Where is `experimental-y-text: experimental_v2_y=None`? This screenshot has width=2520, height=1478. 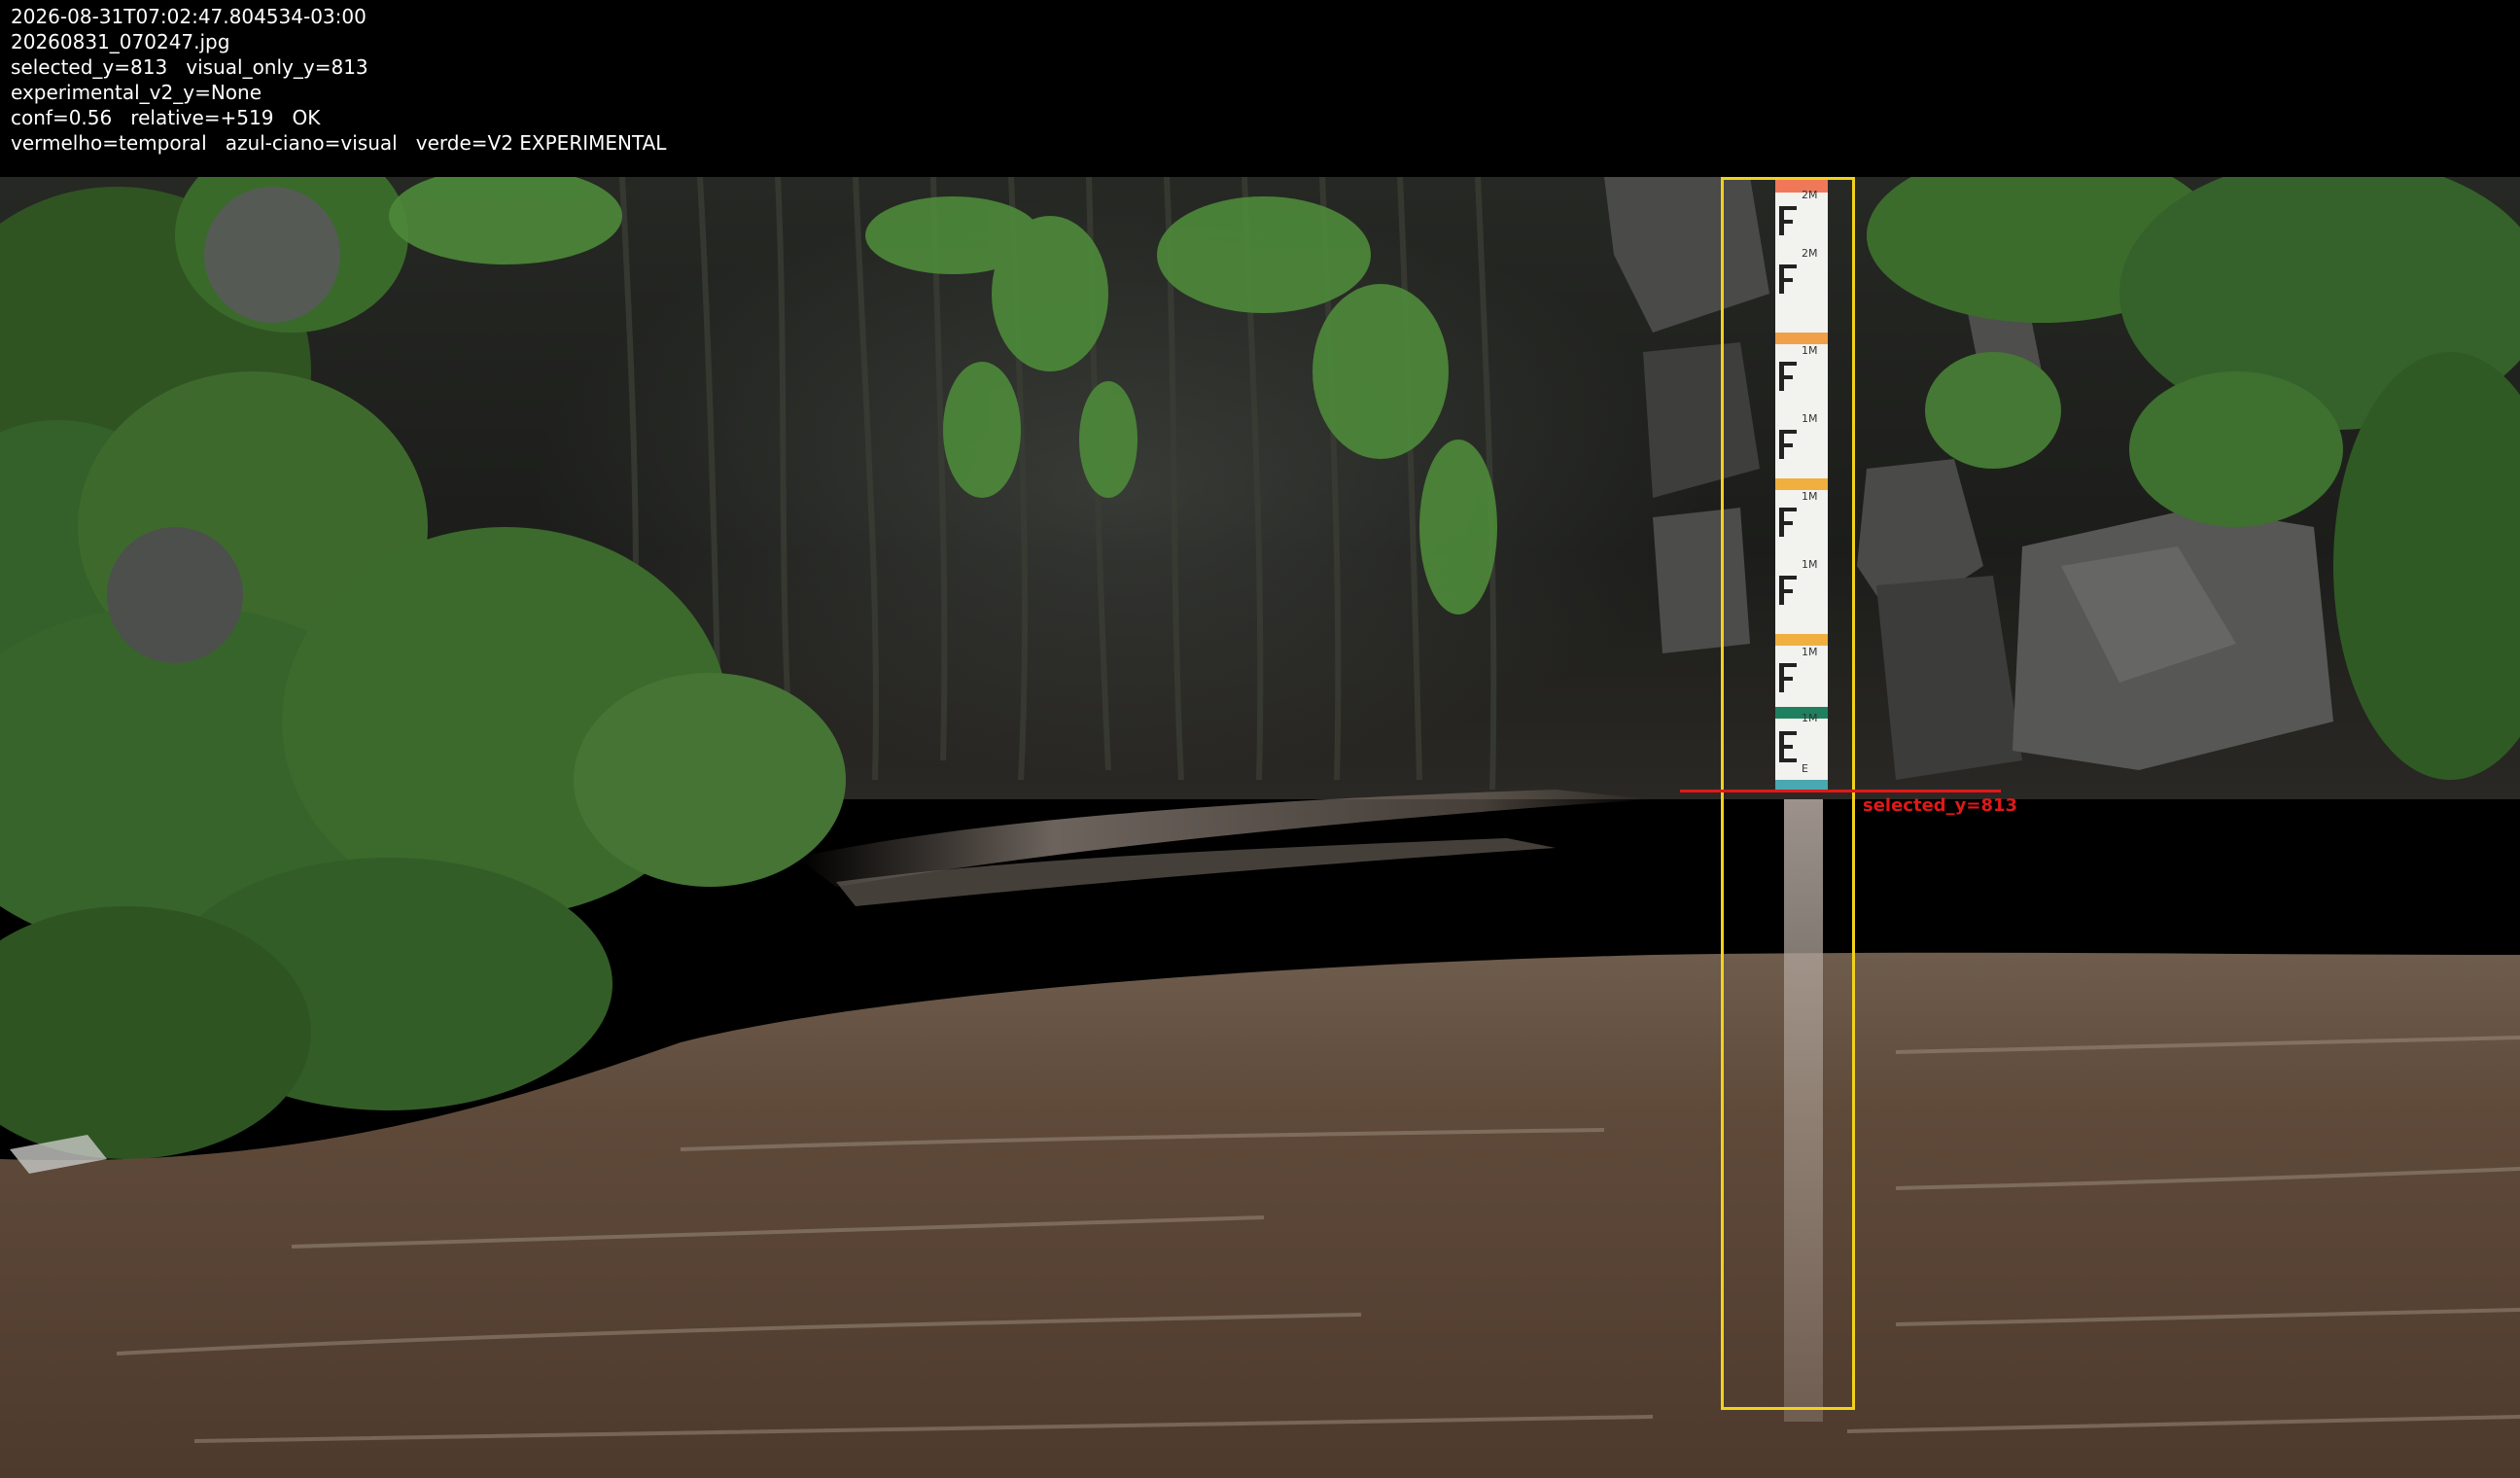 experimental-y-text: experimental_v2_y=None is located at coordinates (136, 92).